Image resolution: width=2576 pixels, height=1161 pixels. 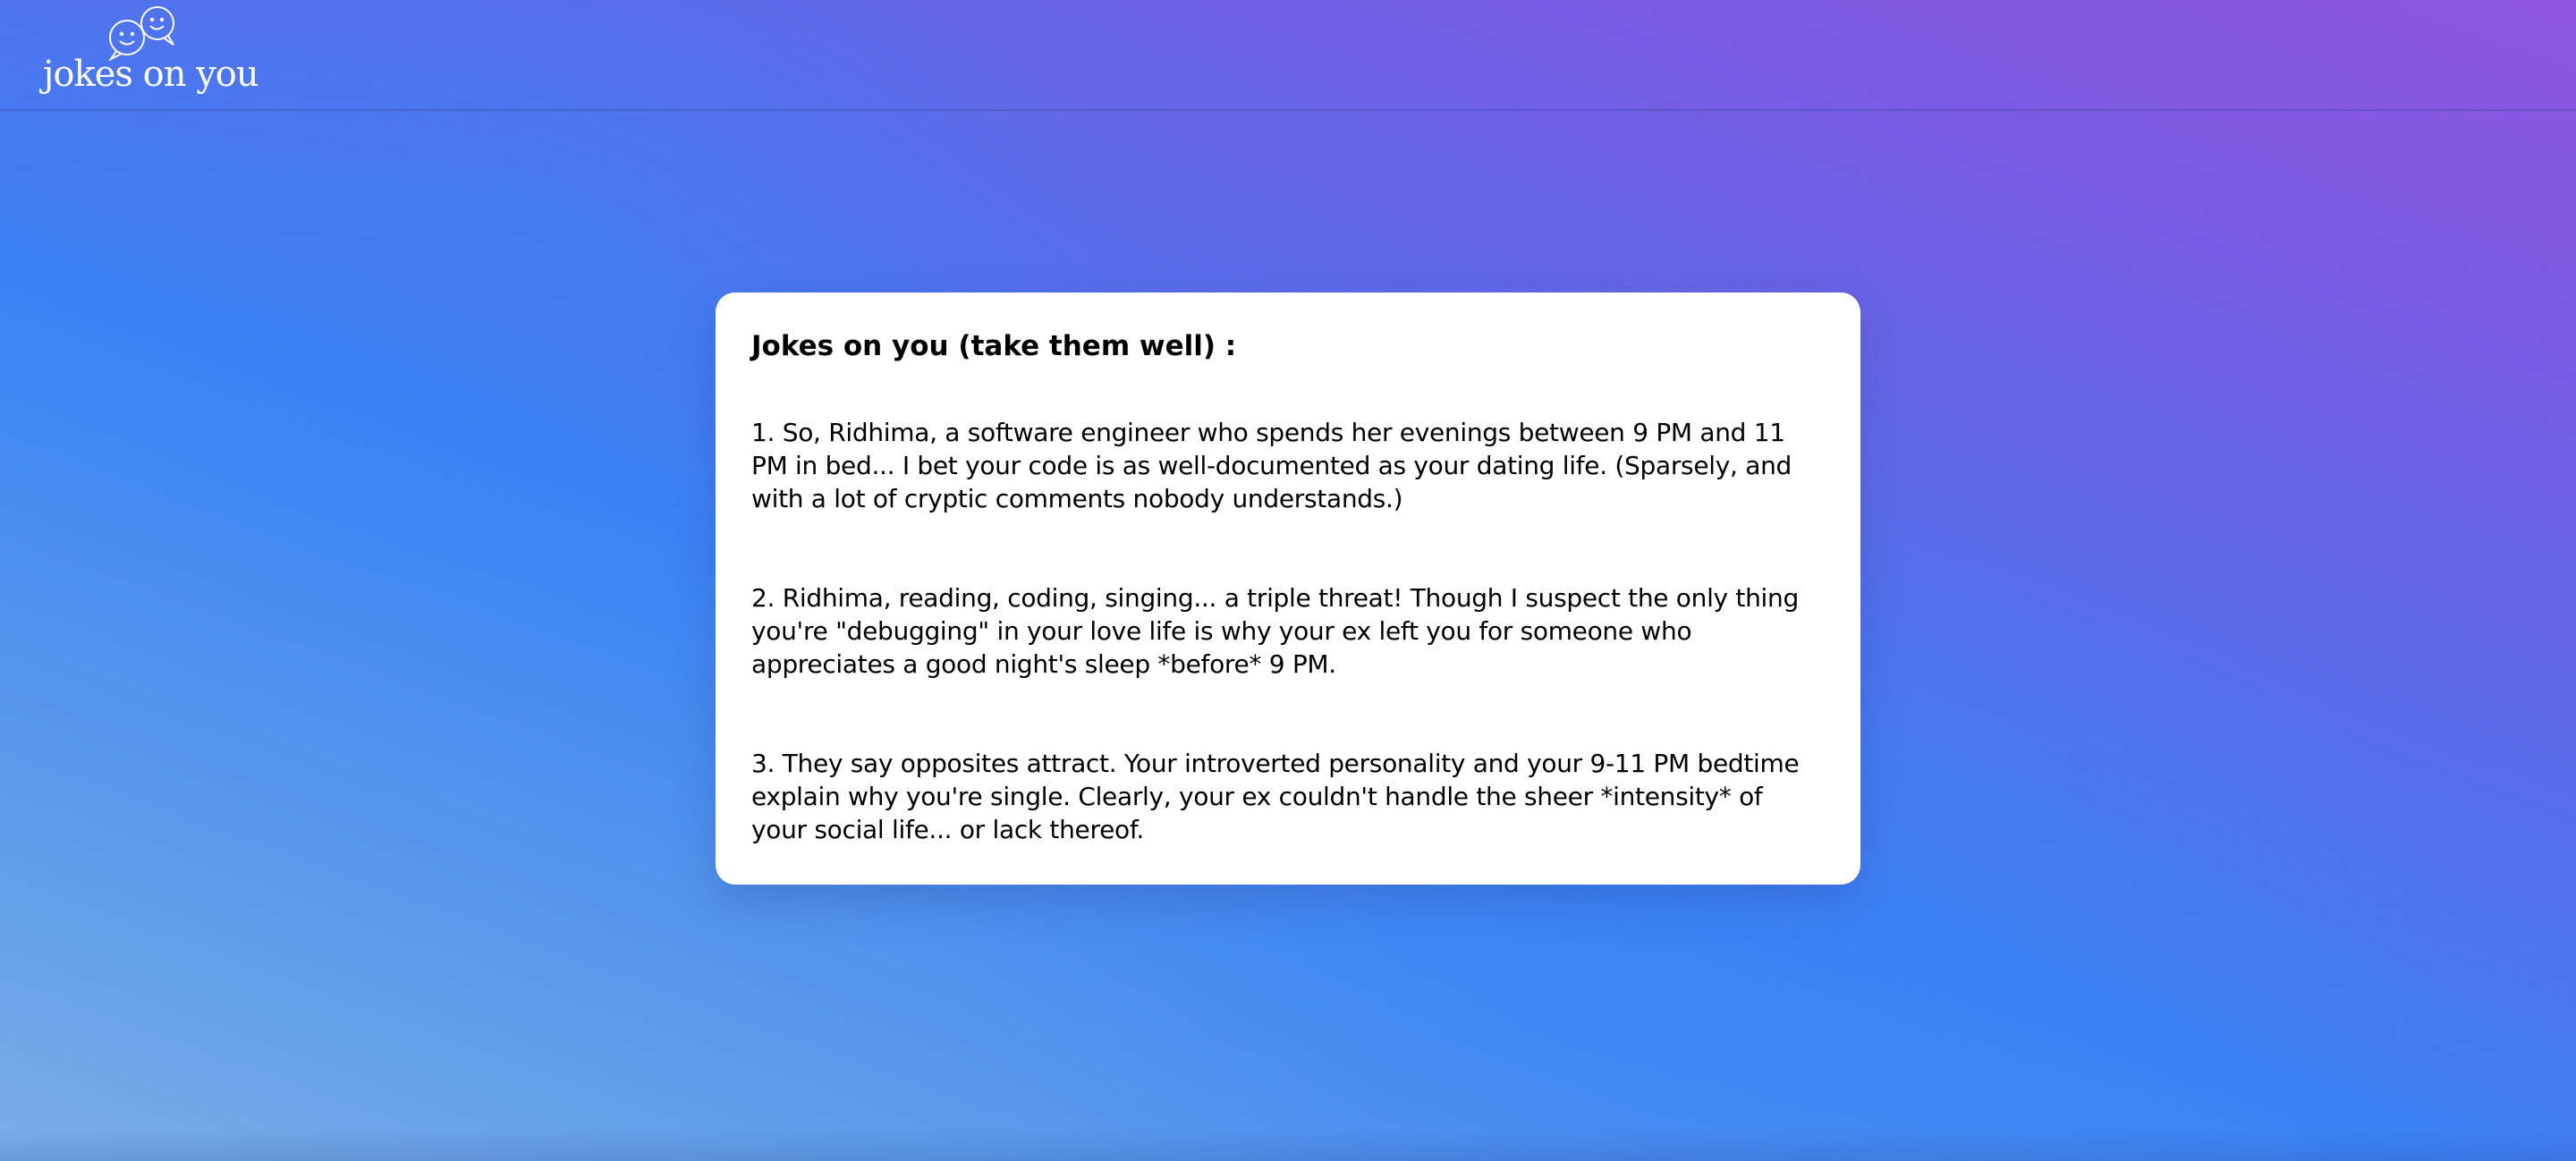 I want to click on logo-text: jokes on you, so click(x=151, y=74).